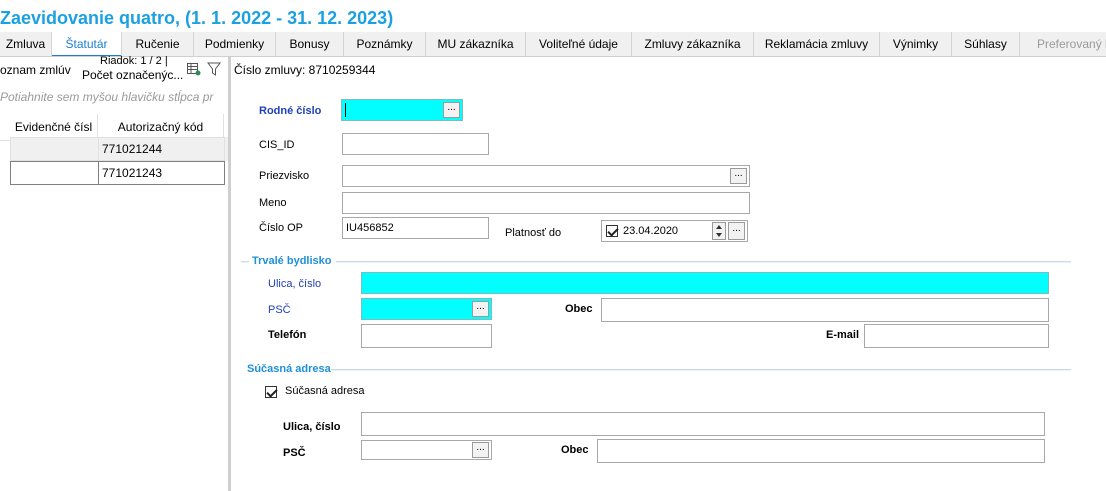 Image resolution: width=1106 pixels, height=491 pixels. What do you see at coordinates (546, 203) in the screenshot?
I see `meno-field` at bounding box center [546, 203].